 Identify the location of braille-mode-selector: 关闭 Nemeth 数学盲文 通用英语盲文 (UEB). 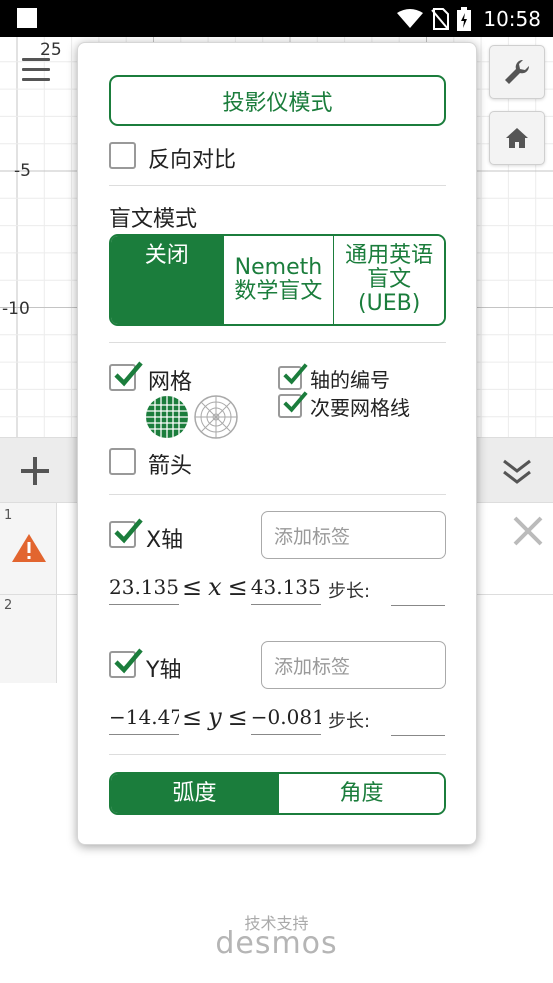
(277, 280).